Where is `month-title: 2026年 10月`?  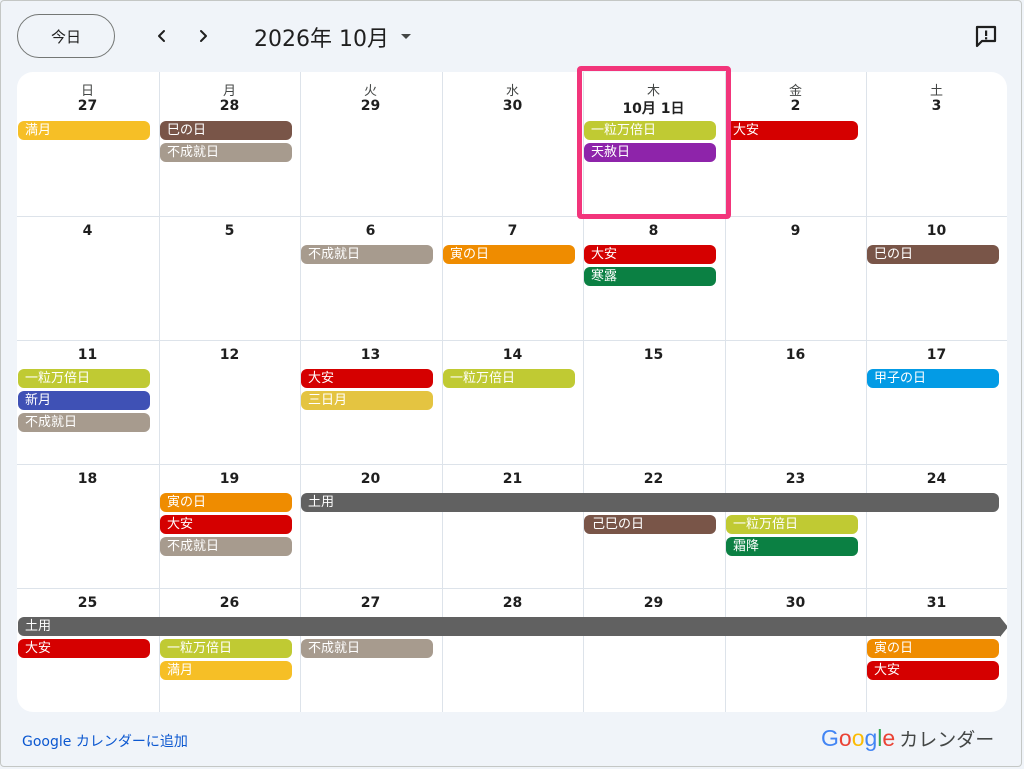 month-title: 2026年 10月 is located at coordinates (321, 39).